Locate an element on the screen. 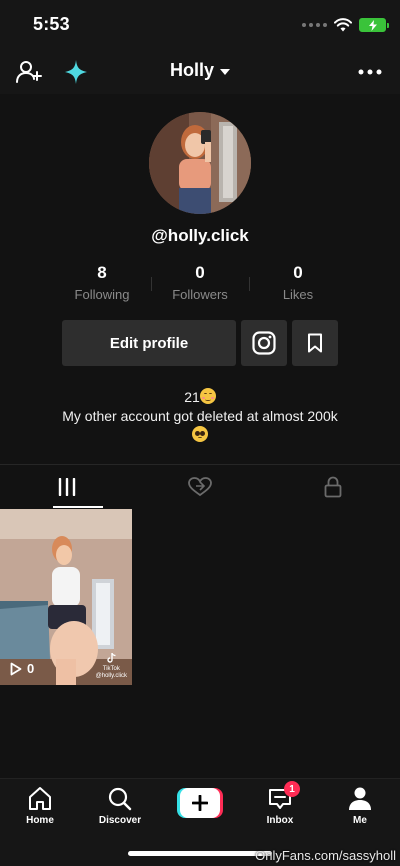 This screenshot has width=400, height=866. profile-stats: 8 Following 0 Followers 0 Likes is located at coordinates (200, 285).